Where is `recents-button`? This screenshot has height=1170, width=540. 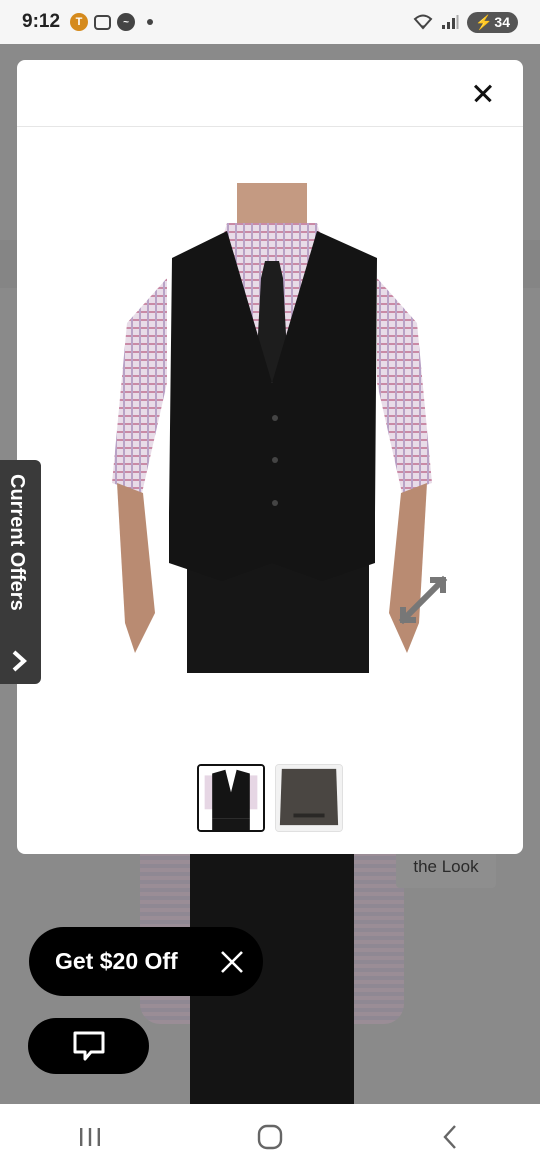
recents-button is located at coordinates (90, 1137).